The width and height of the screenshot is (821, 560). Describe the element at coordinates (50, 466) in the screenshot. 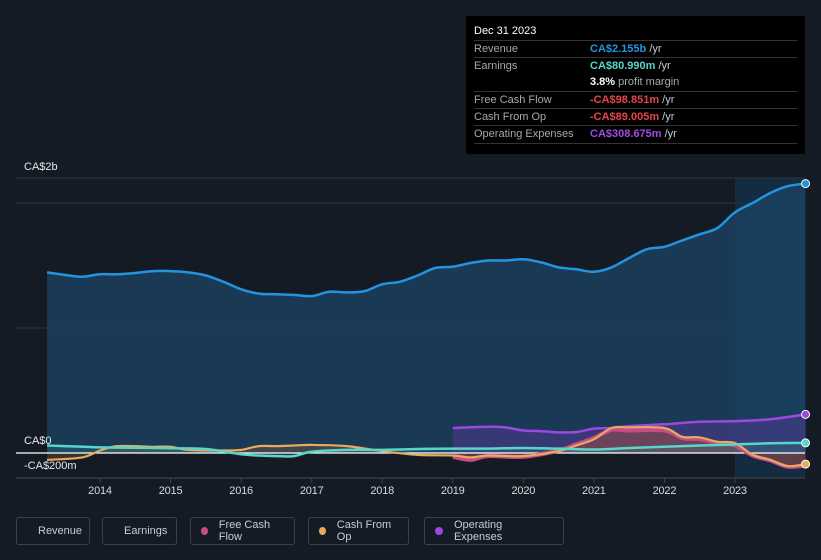

I see `y-tick-label: -CA$200m` at that location.